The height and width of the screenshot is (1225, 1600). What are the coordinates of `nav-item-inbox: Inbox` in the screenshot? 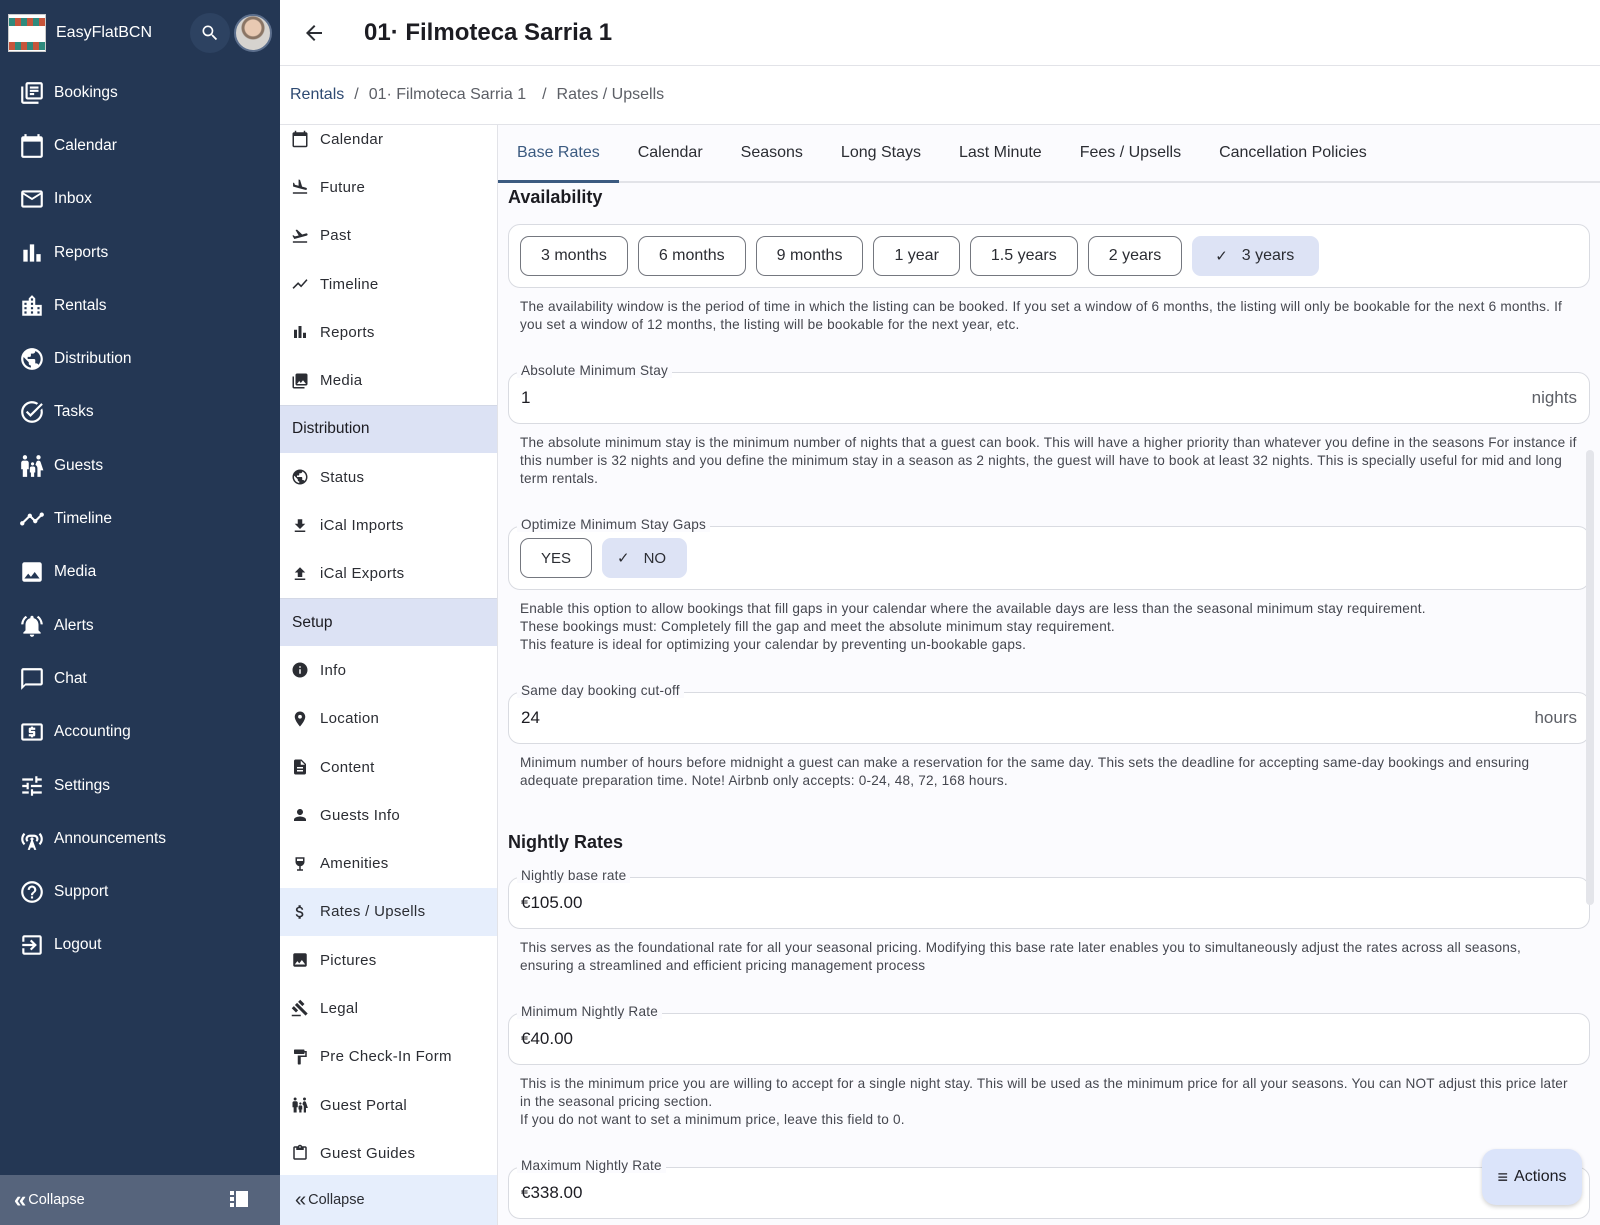 It's located at (140, 199).